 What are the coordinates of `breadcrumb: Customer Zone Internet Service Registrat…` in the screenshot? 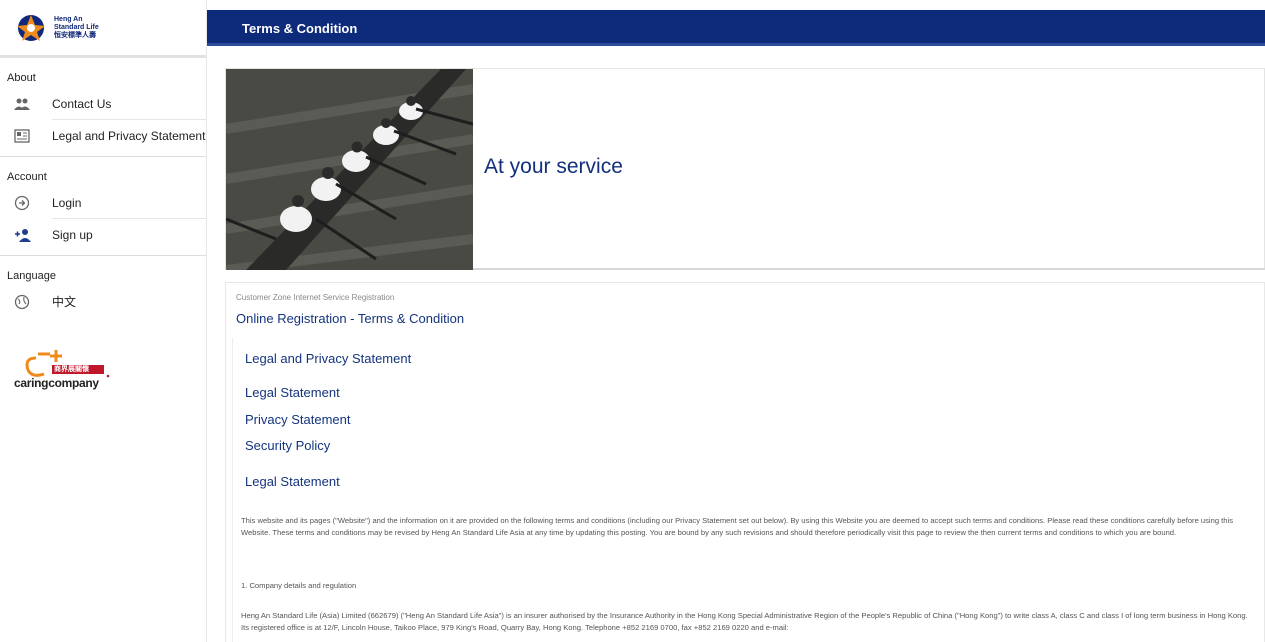 It's located at (315, 297).